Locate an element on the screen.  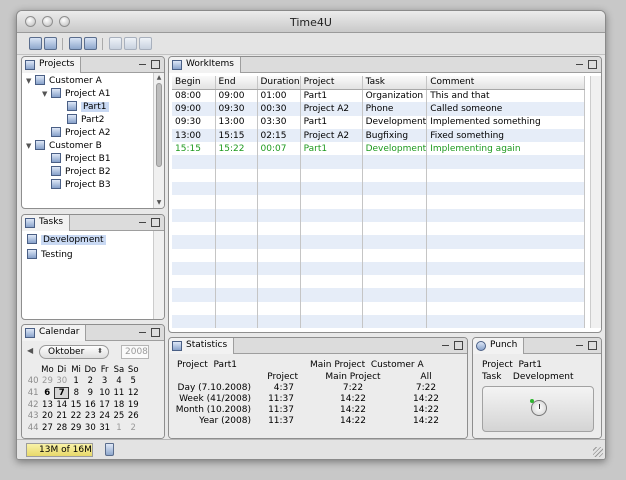
year-field: 2008 is located at coordinates (135, 352).